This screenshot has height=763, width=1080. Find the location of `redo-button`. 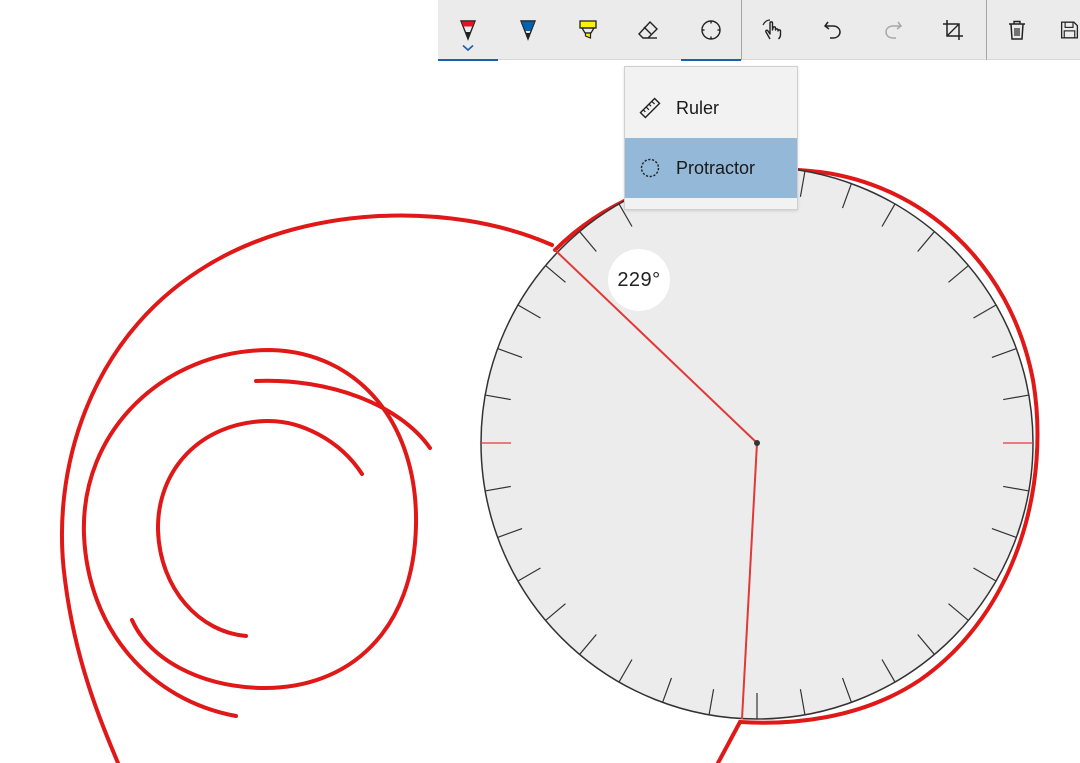

redo-button is located at coordinates (893, 30).